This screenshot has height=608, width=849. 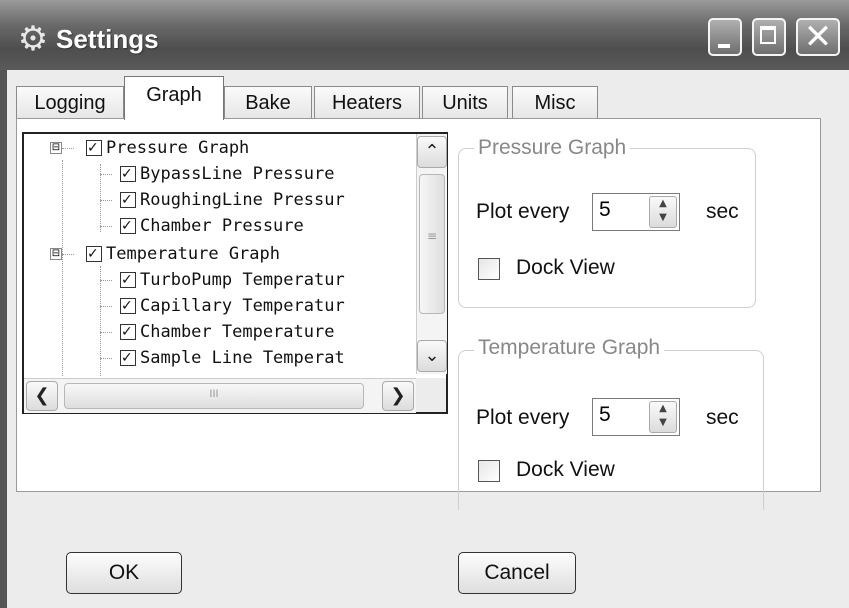 What do you see at coordinates (174, 98) in the screenshot?
I see `tab-graph: Graph` at bounding box center [174, 98].